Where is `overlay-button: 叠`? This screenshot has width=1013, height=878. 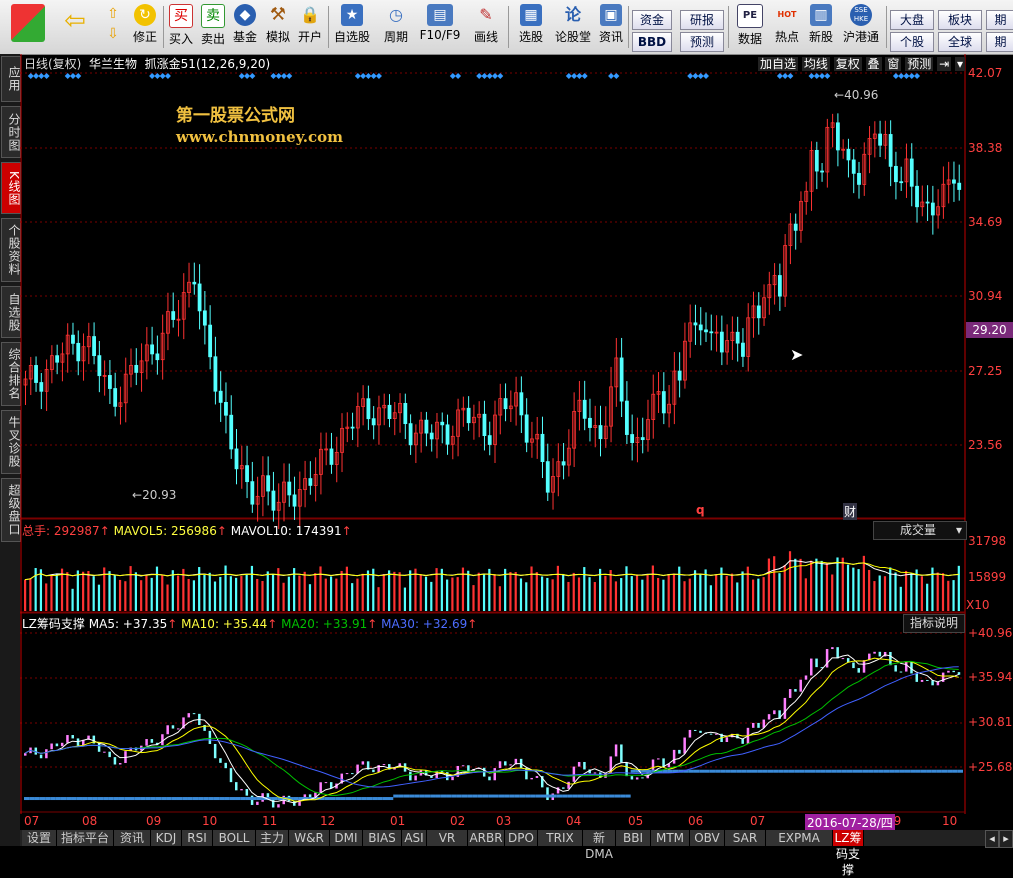
overlay-button: 叠 is located at coordinates (873, 64).